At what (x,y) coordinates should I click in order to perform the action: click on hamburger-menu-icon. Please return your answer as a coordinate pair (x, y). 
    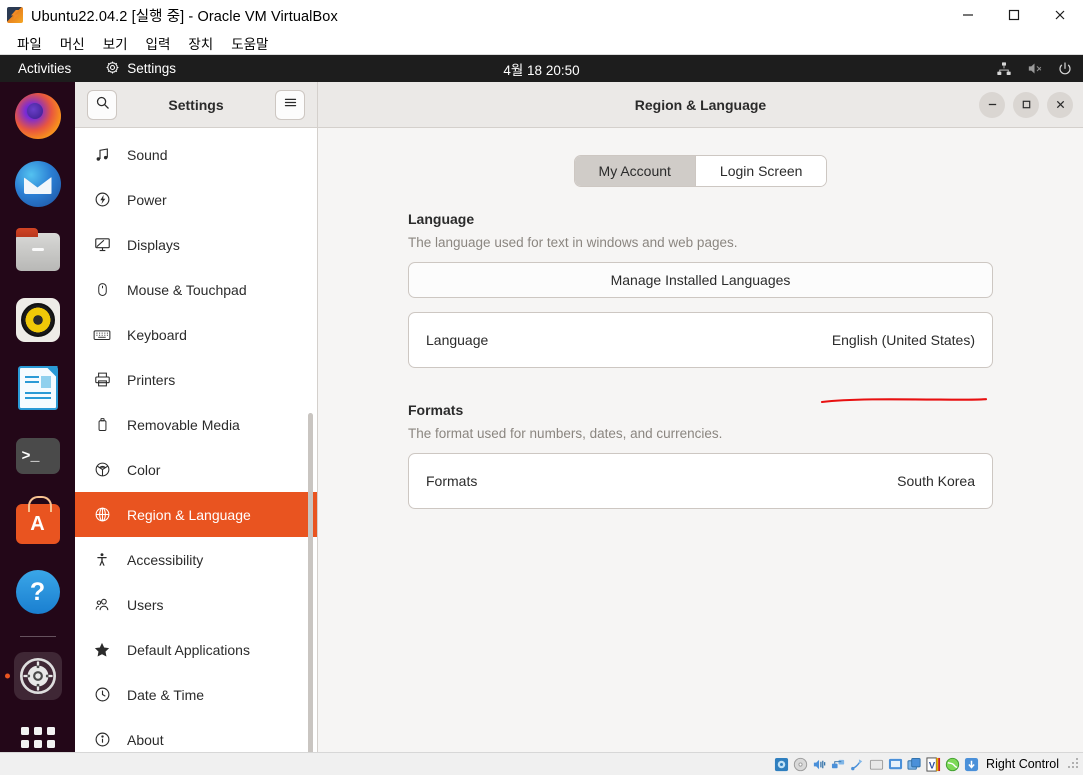
    Looking at the image, I should click on (290, 105).